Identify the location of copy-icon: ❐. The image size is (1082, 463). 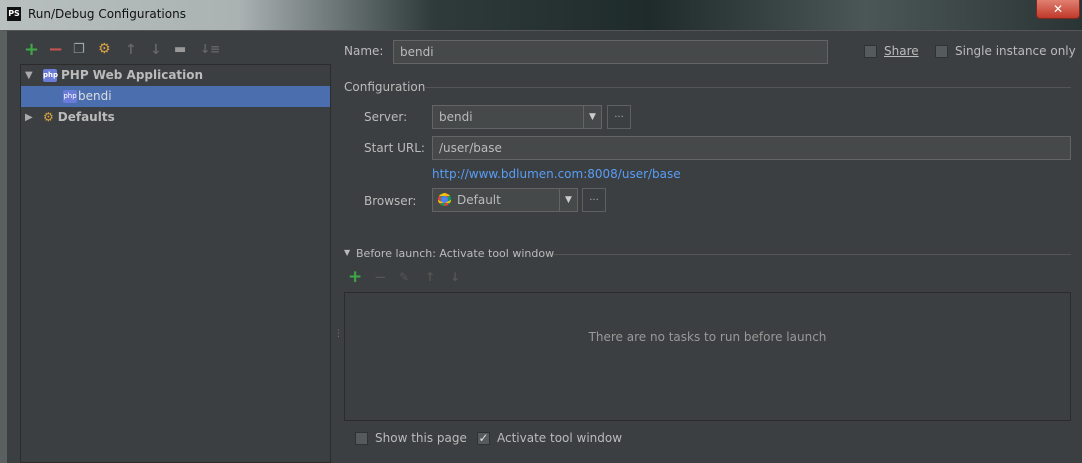
(79, 49).